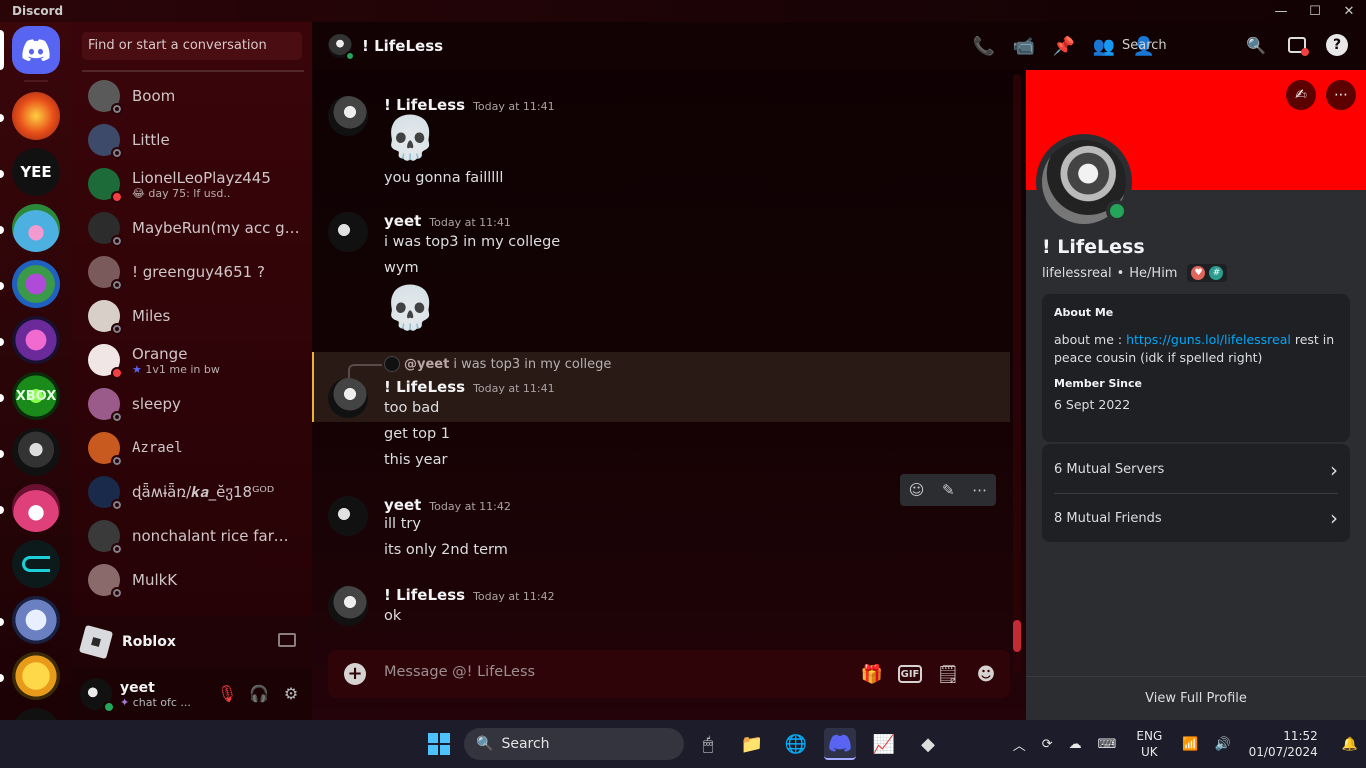  Describe the element at coordinates (1047, 744) in the screenshot. I see `sync-icon: ⟳` at that location.